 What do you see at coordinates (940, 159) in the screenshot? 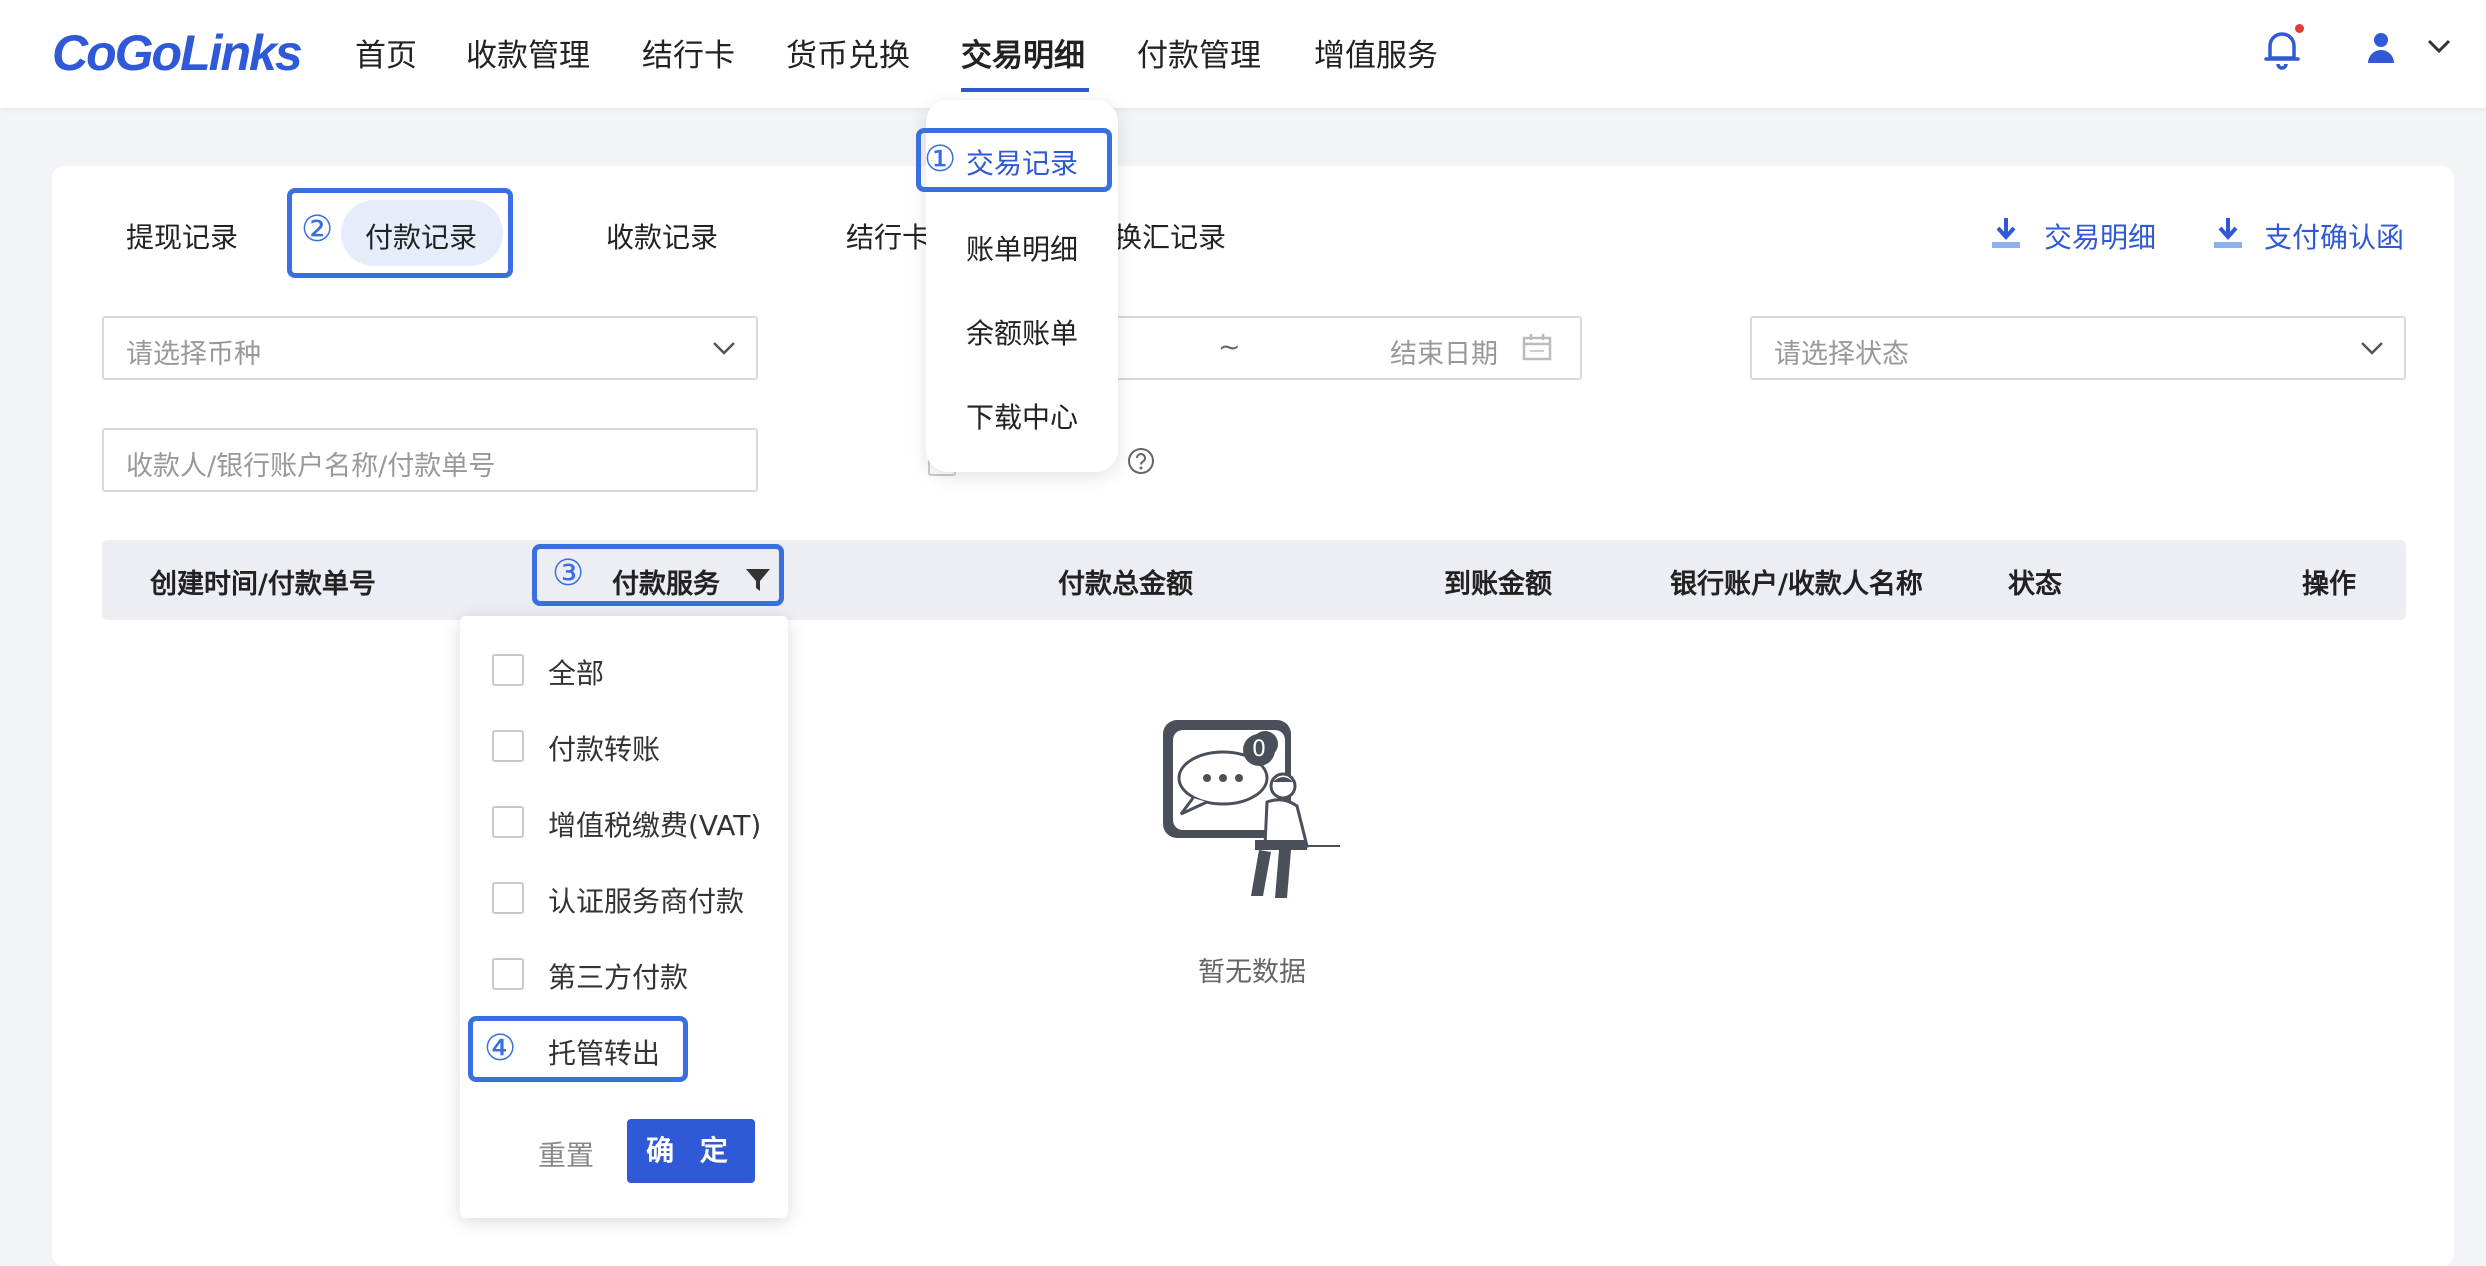
I see `annotation-number-1: ①` at bounding box center [940, 159].